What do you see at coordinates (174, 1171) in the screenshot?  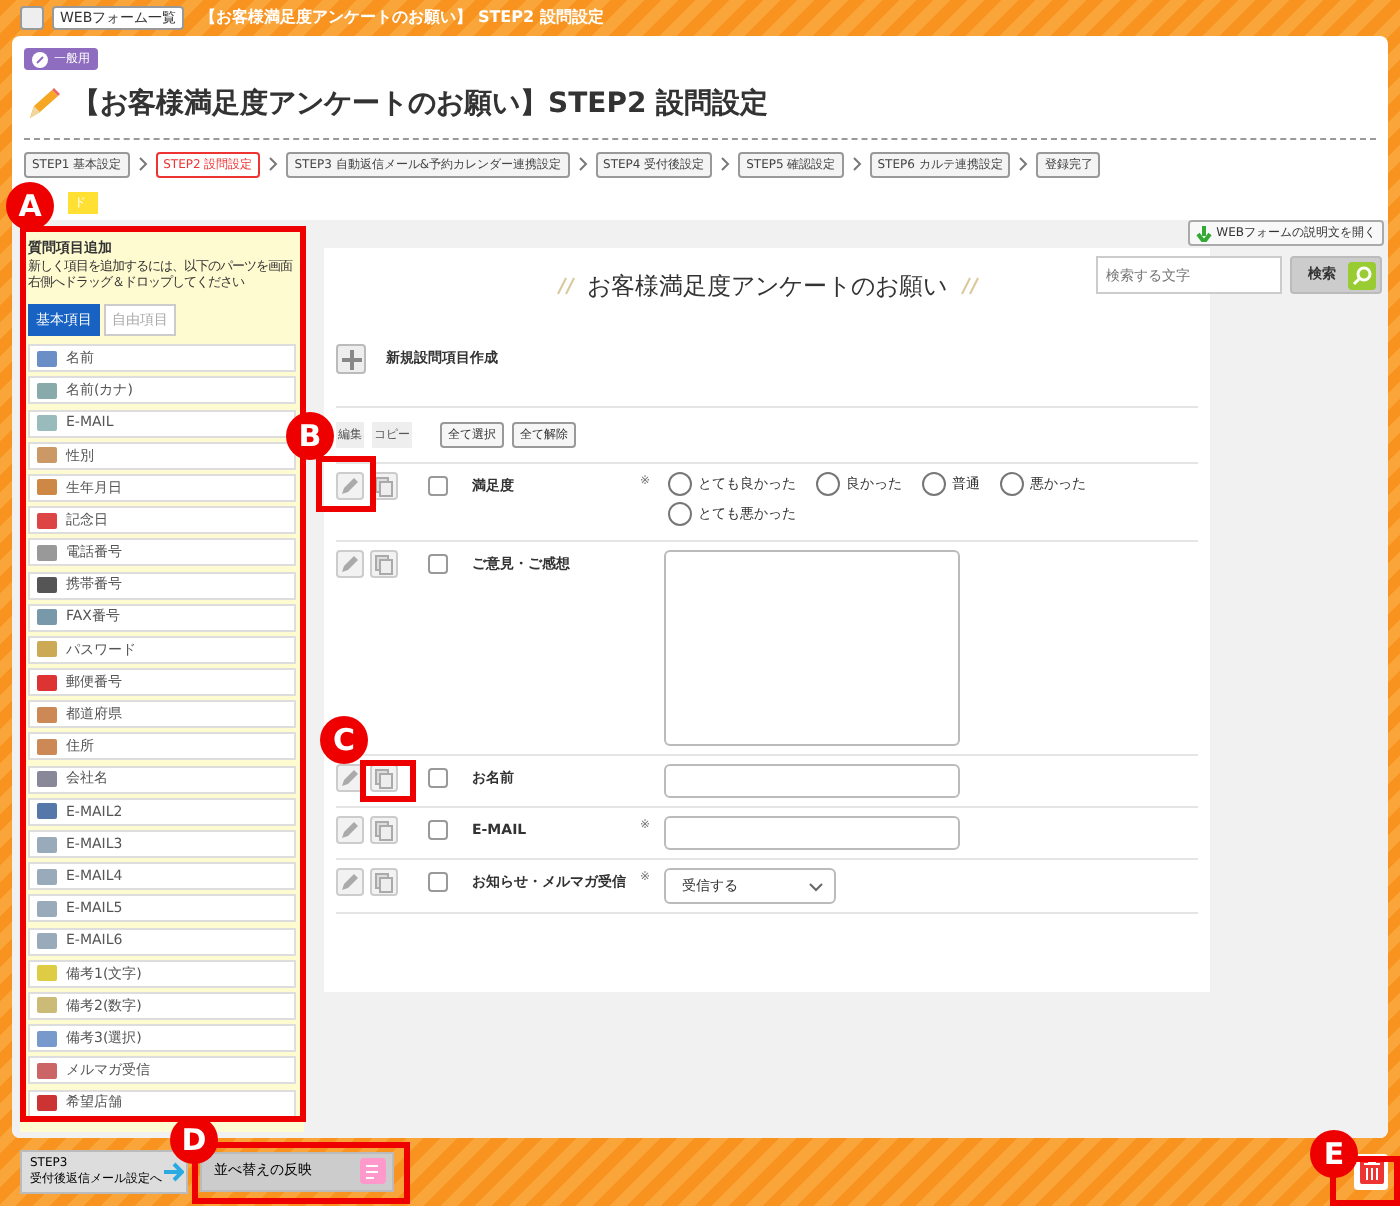 I see `arrow-icon` at bounding box center [174, 1171].